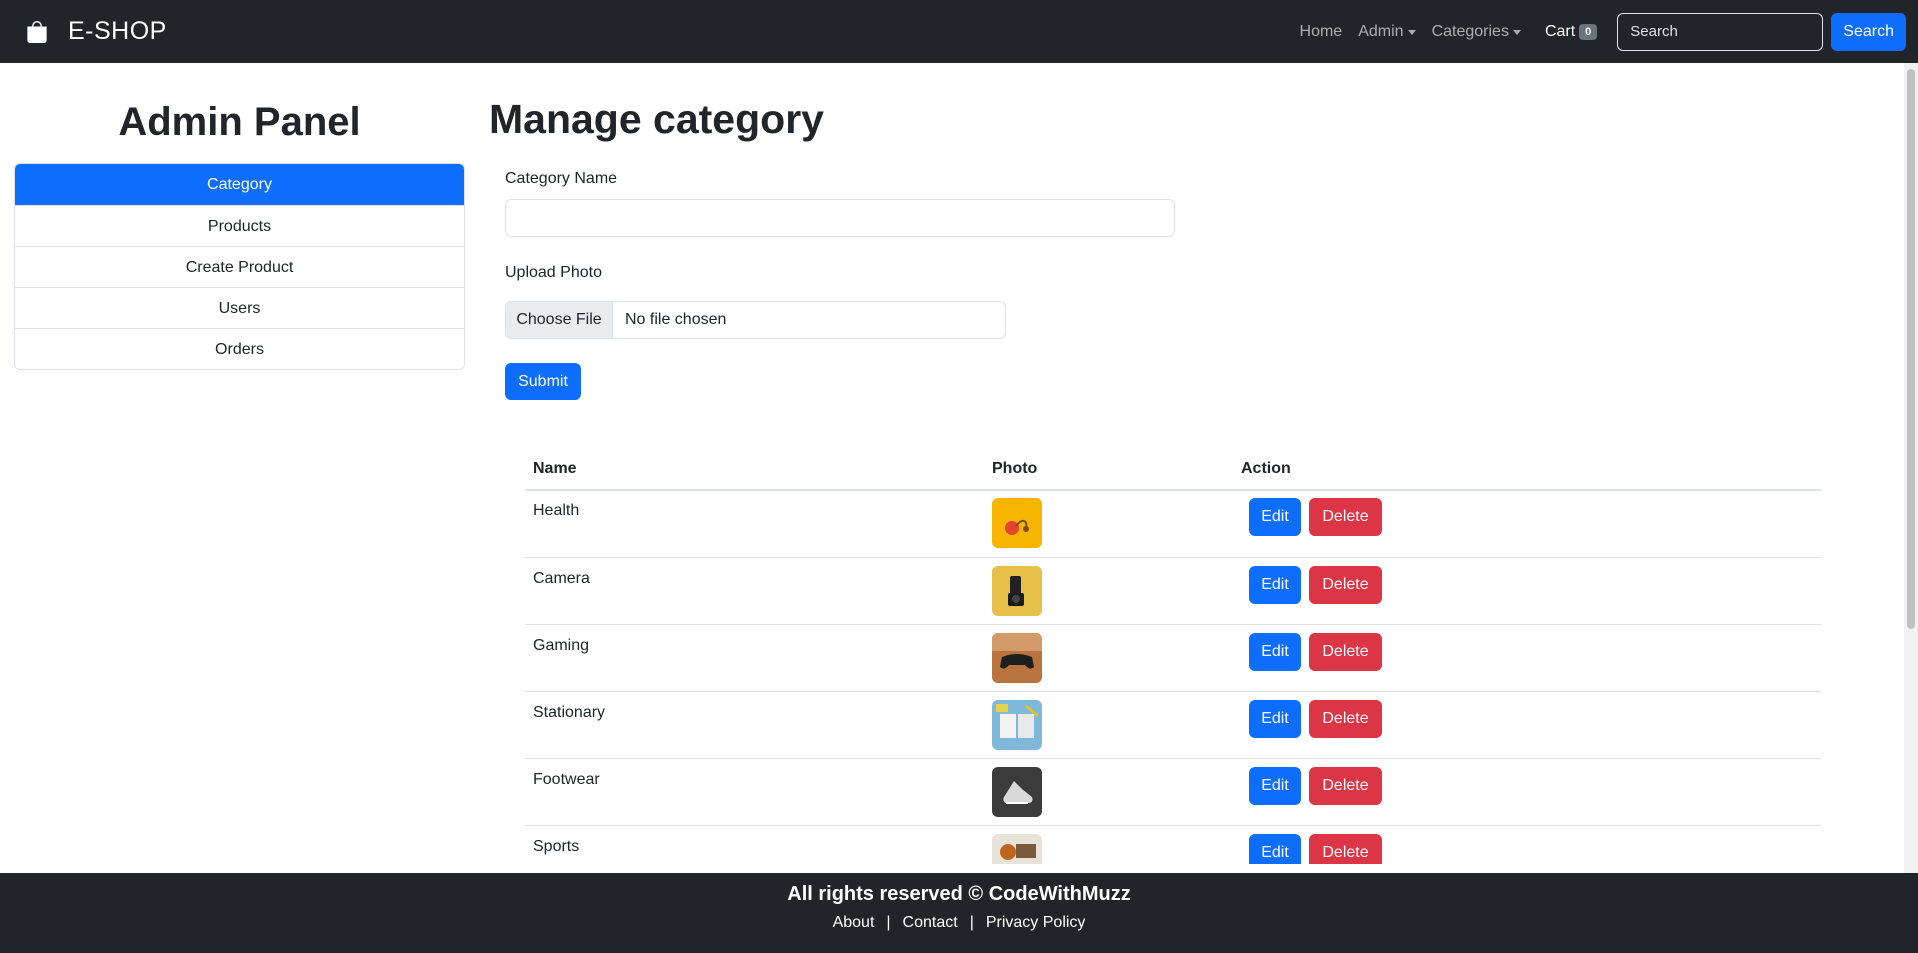 This screenshot has width=1918, height=953. I want to click on category-name: Footwear, so click(566, 779).